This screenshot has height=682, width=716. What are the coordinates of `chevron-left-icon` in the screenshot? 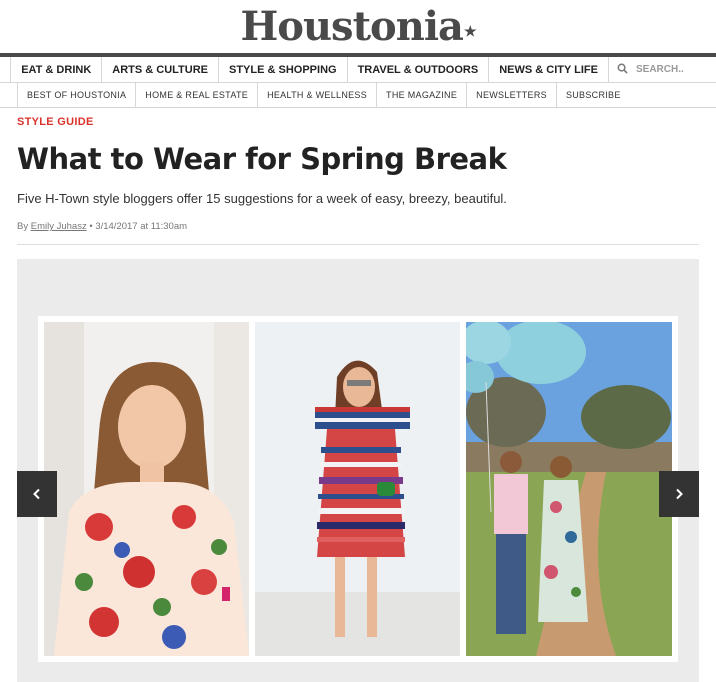 It's located at (36, 494).